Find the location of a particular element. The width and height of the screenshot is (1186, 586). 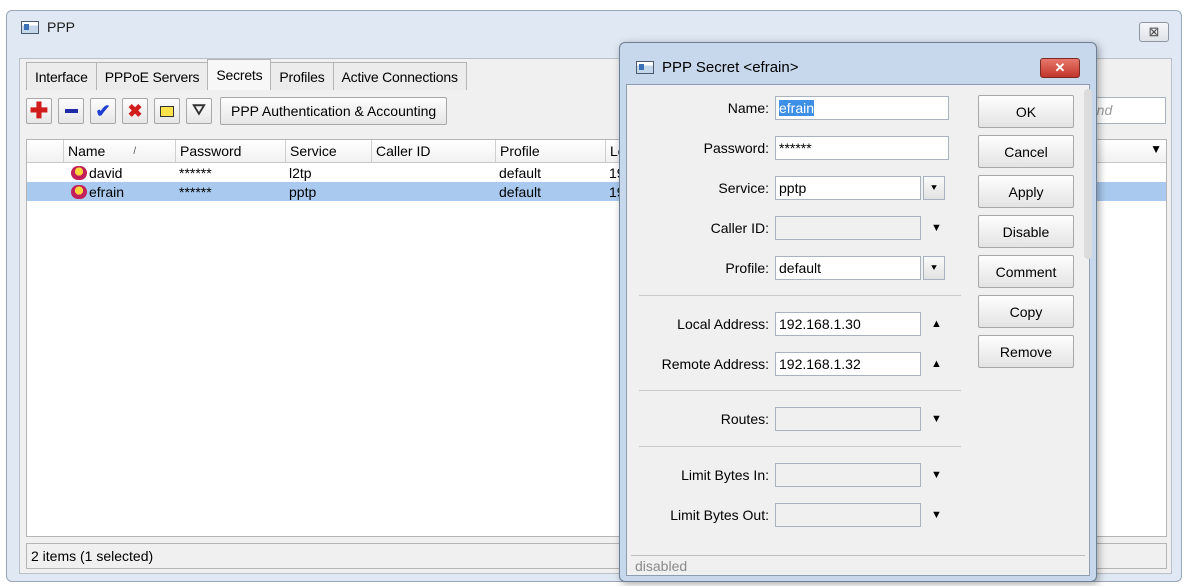

column-header-name: Name / is located at coordinates (119, 151).